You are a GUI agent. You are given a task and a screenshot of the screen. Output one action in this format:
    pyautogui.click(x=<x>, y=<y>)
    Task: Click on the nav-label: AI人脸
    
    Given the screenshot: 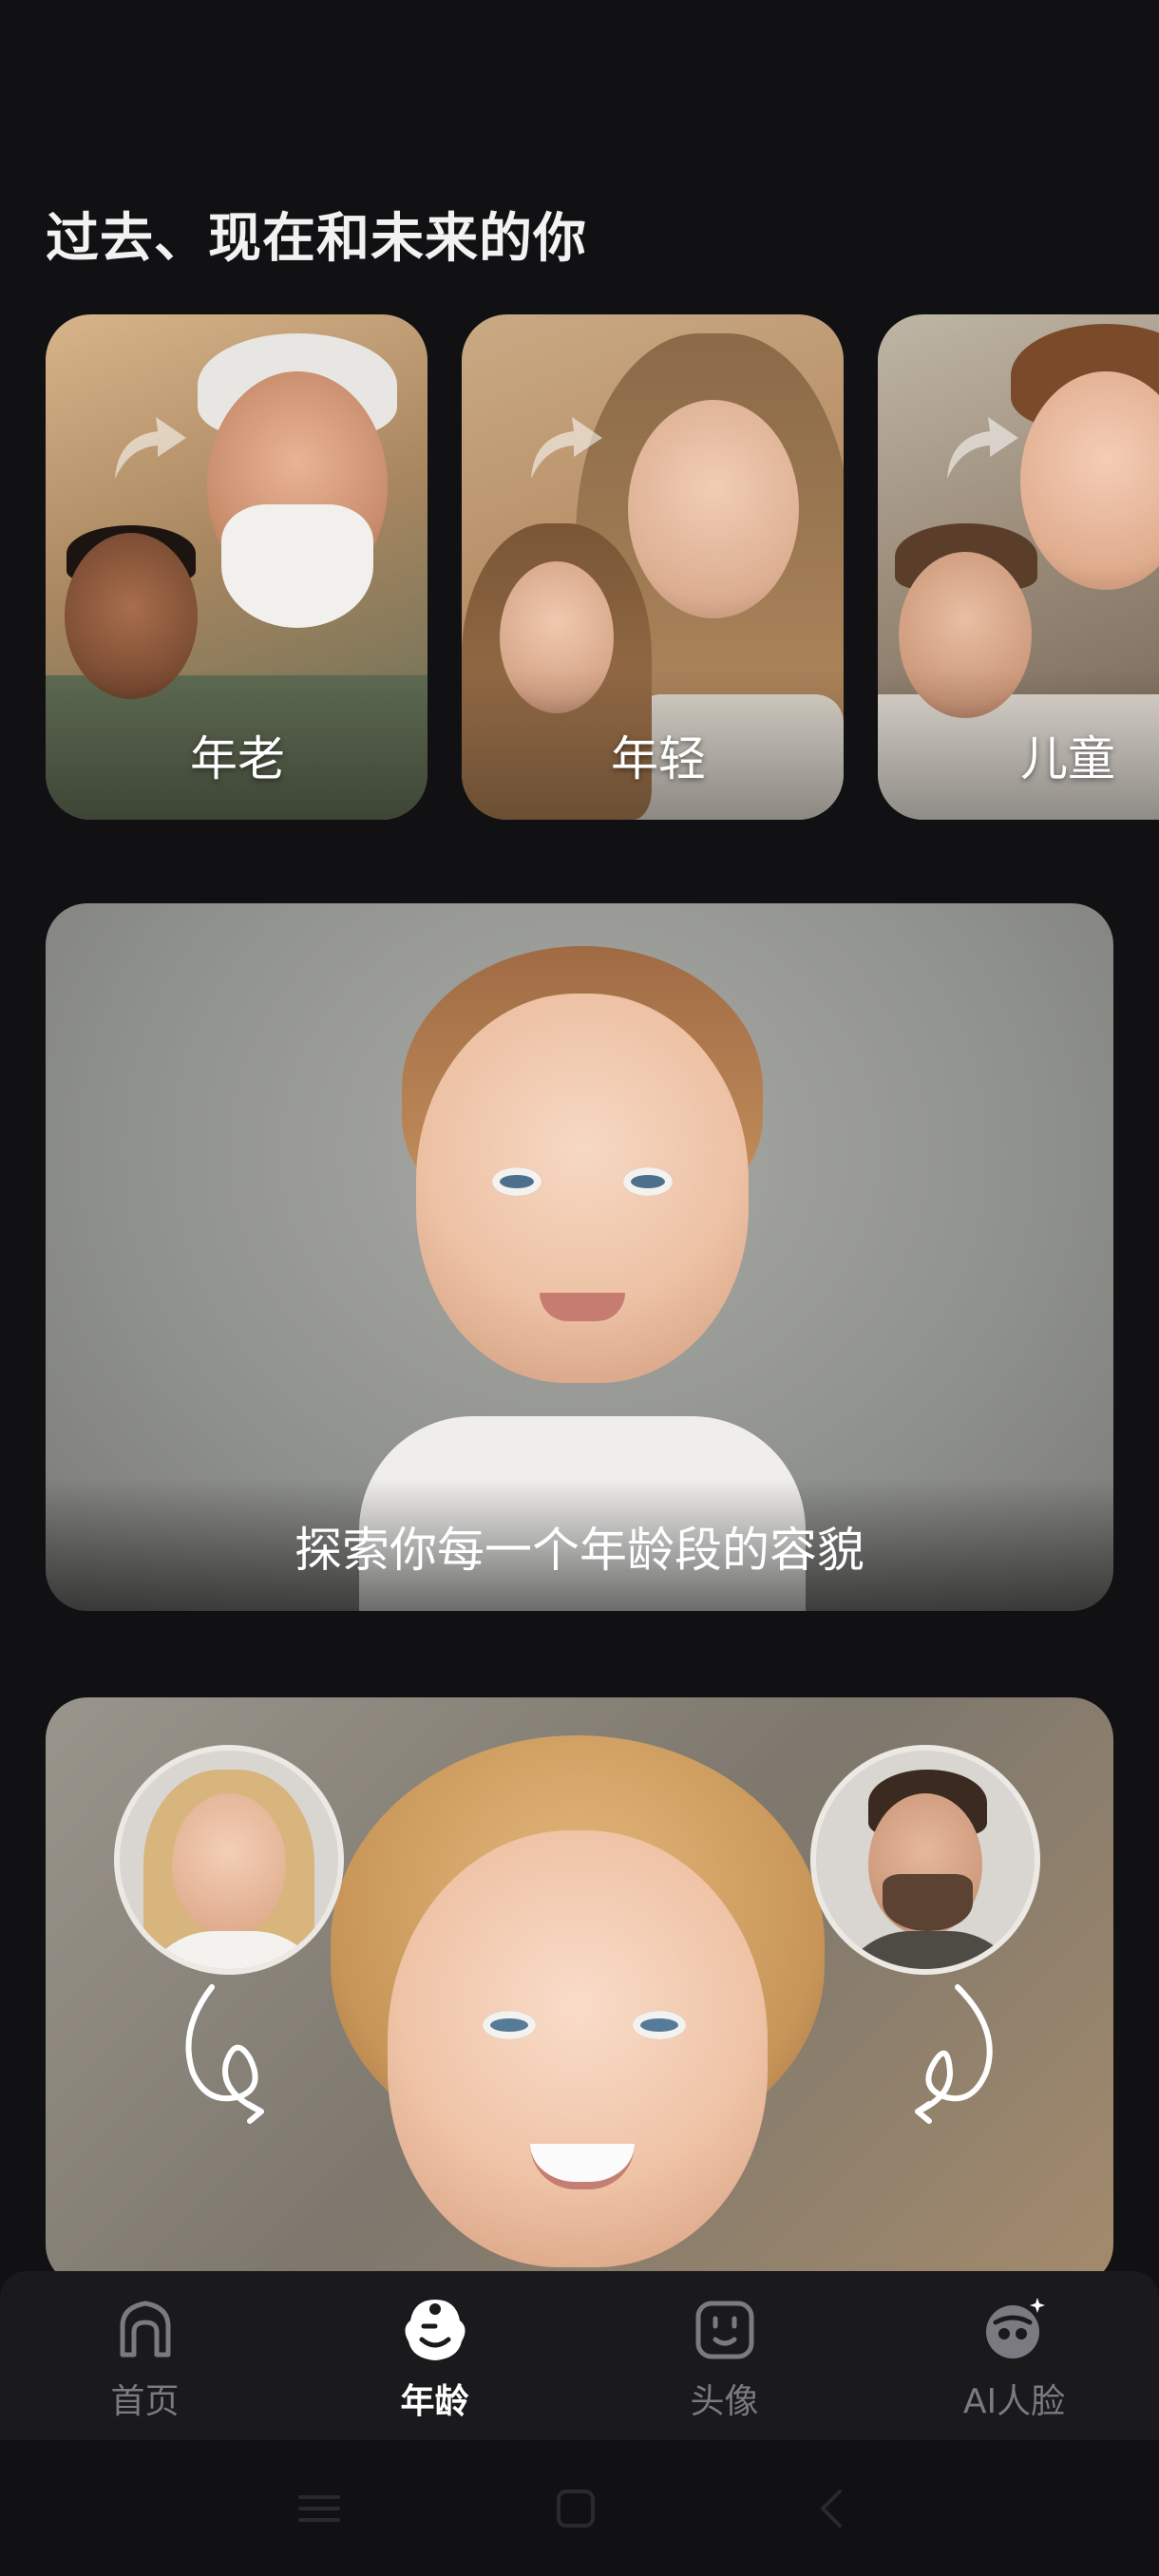 What is the action you would take?
    pyautogui.click(x=1014, y=2401)
    